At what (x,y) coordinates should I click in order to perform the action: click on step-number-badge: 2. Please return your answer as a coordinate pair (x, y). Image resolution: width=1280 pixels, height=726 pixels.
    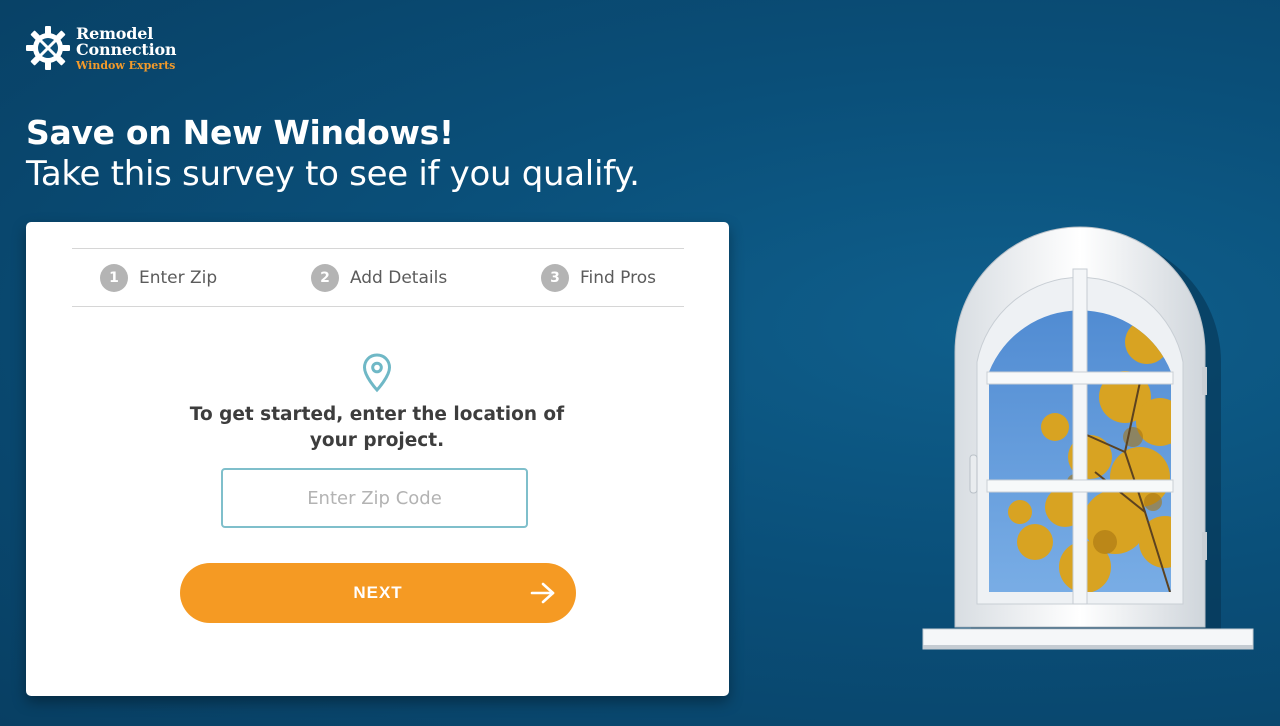
    Looking at the image, I should click on (324, 277).